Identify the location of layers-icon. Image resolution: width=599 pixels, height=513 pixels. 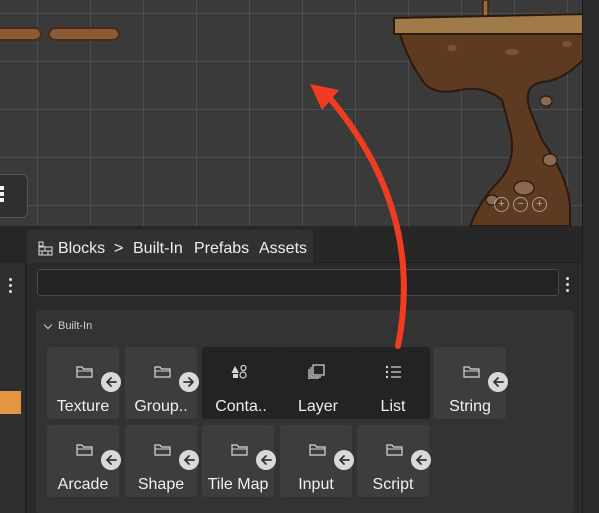
(316, 371).